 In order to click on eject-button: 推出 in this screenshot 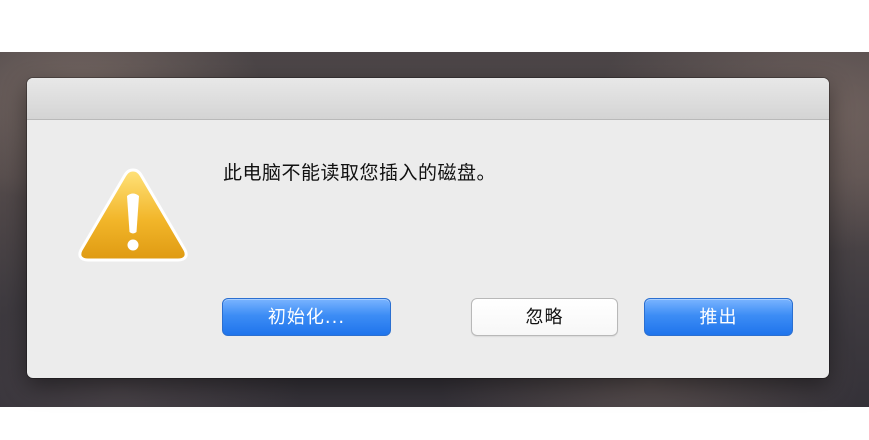, I will do `click(718, 317)`.